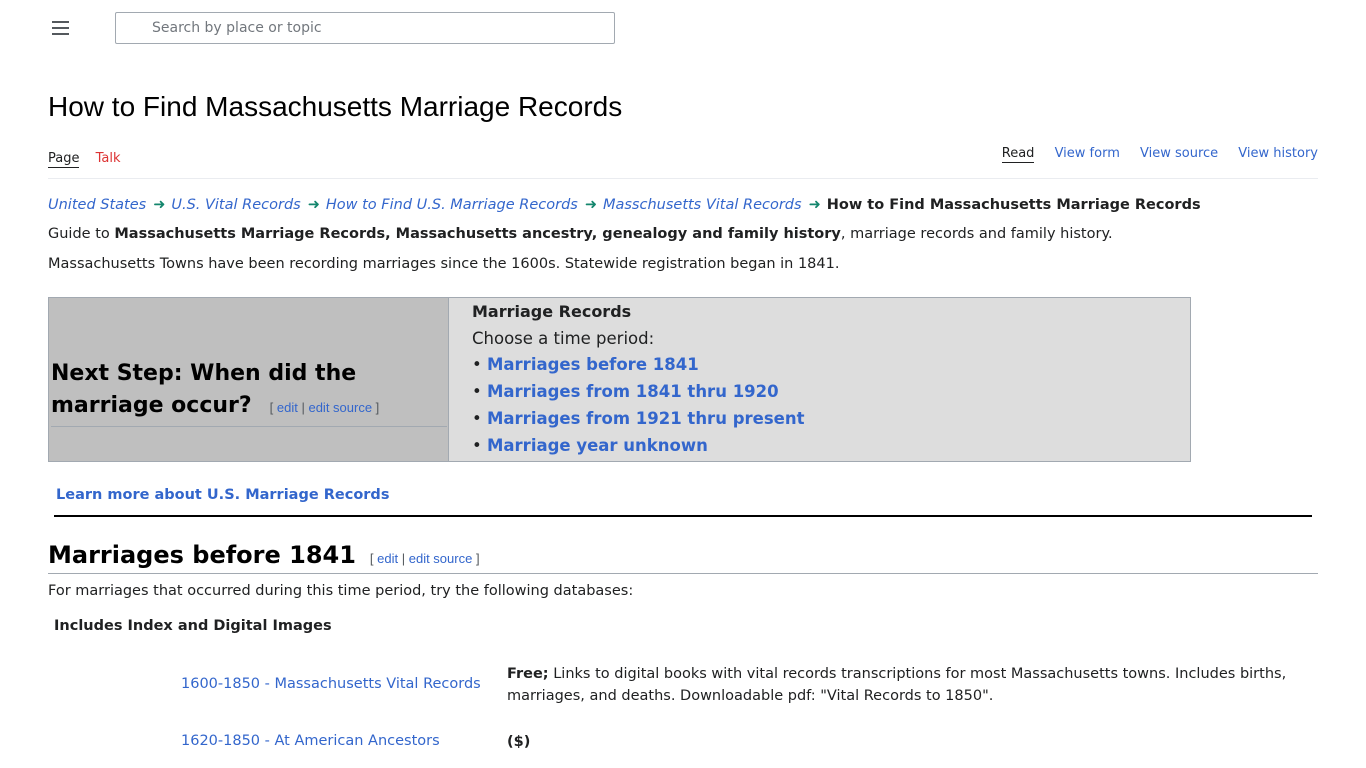  I want to click on intro-prefix: Guide to, so click(81, 234).